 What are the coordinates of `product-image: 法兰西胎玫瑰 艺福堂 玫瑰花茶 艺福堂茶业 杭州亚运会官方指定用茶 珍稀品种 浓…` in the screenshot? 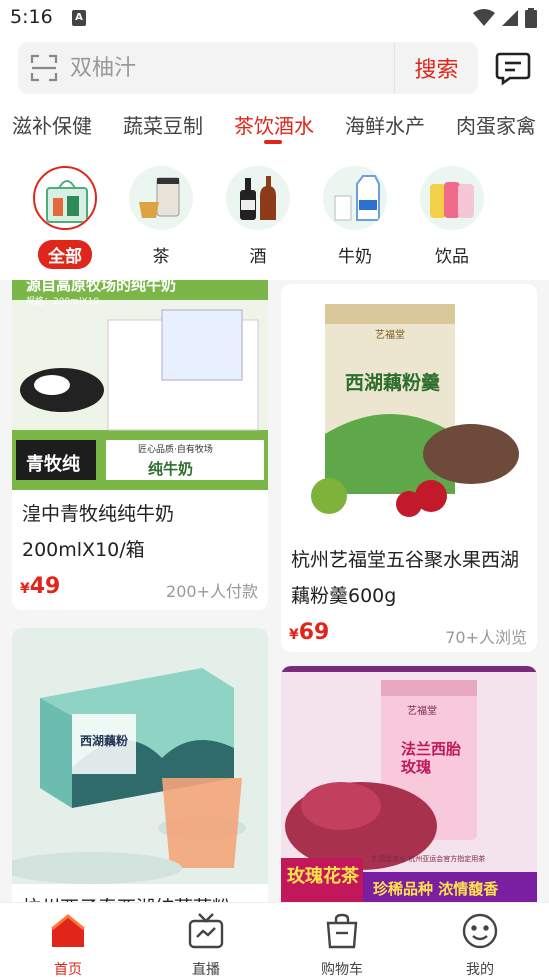 It's located at (409, 784).